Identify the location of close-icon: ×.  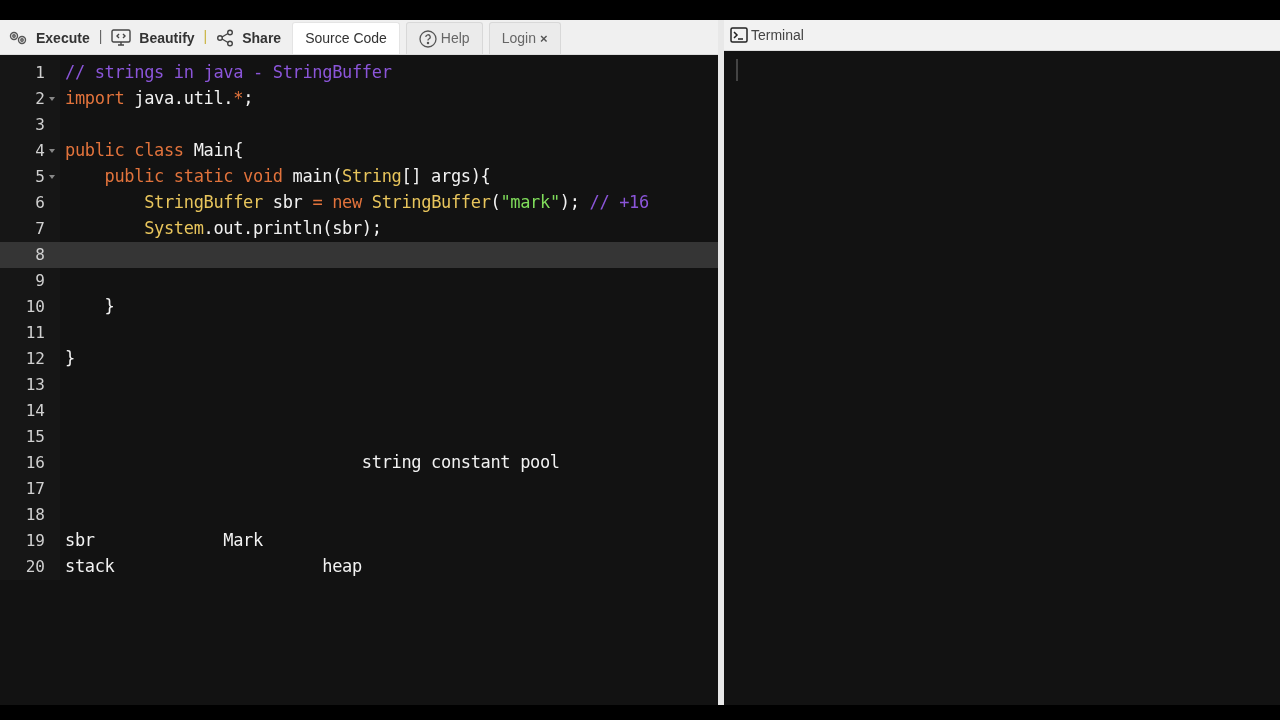
(543, 38).